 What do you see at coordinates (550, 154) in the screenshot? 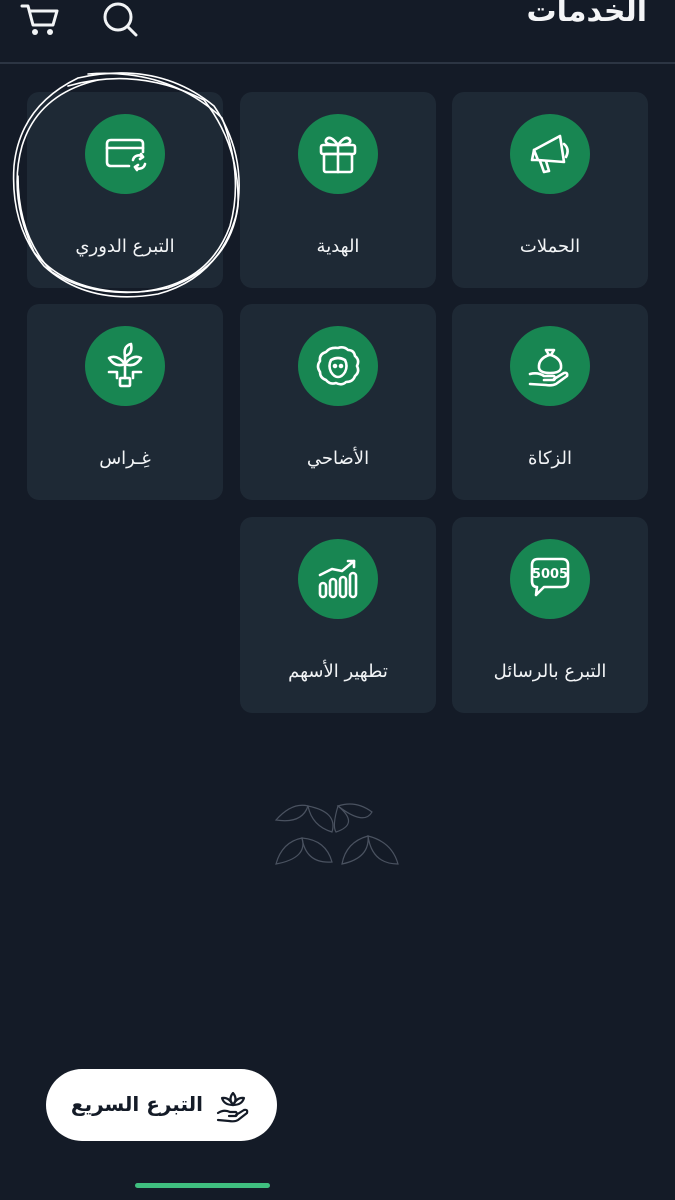
I see `megaphone-icon` at bounding box center [550, 154].